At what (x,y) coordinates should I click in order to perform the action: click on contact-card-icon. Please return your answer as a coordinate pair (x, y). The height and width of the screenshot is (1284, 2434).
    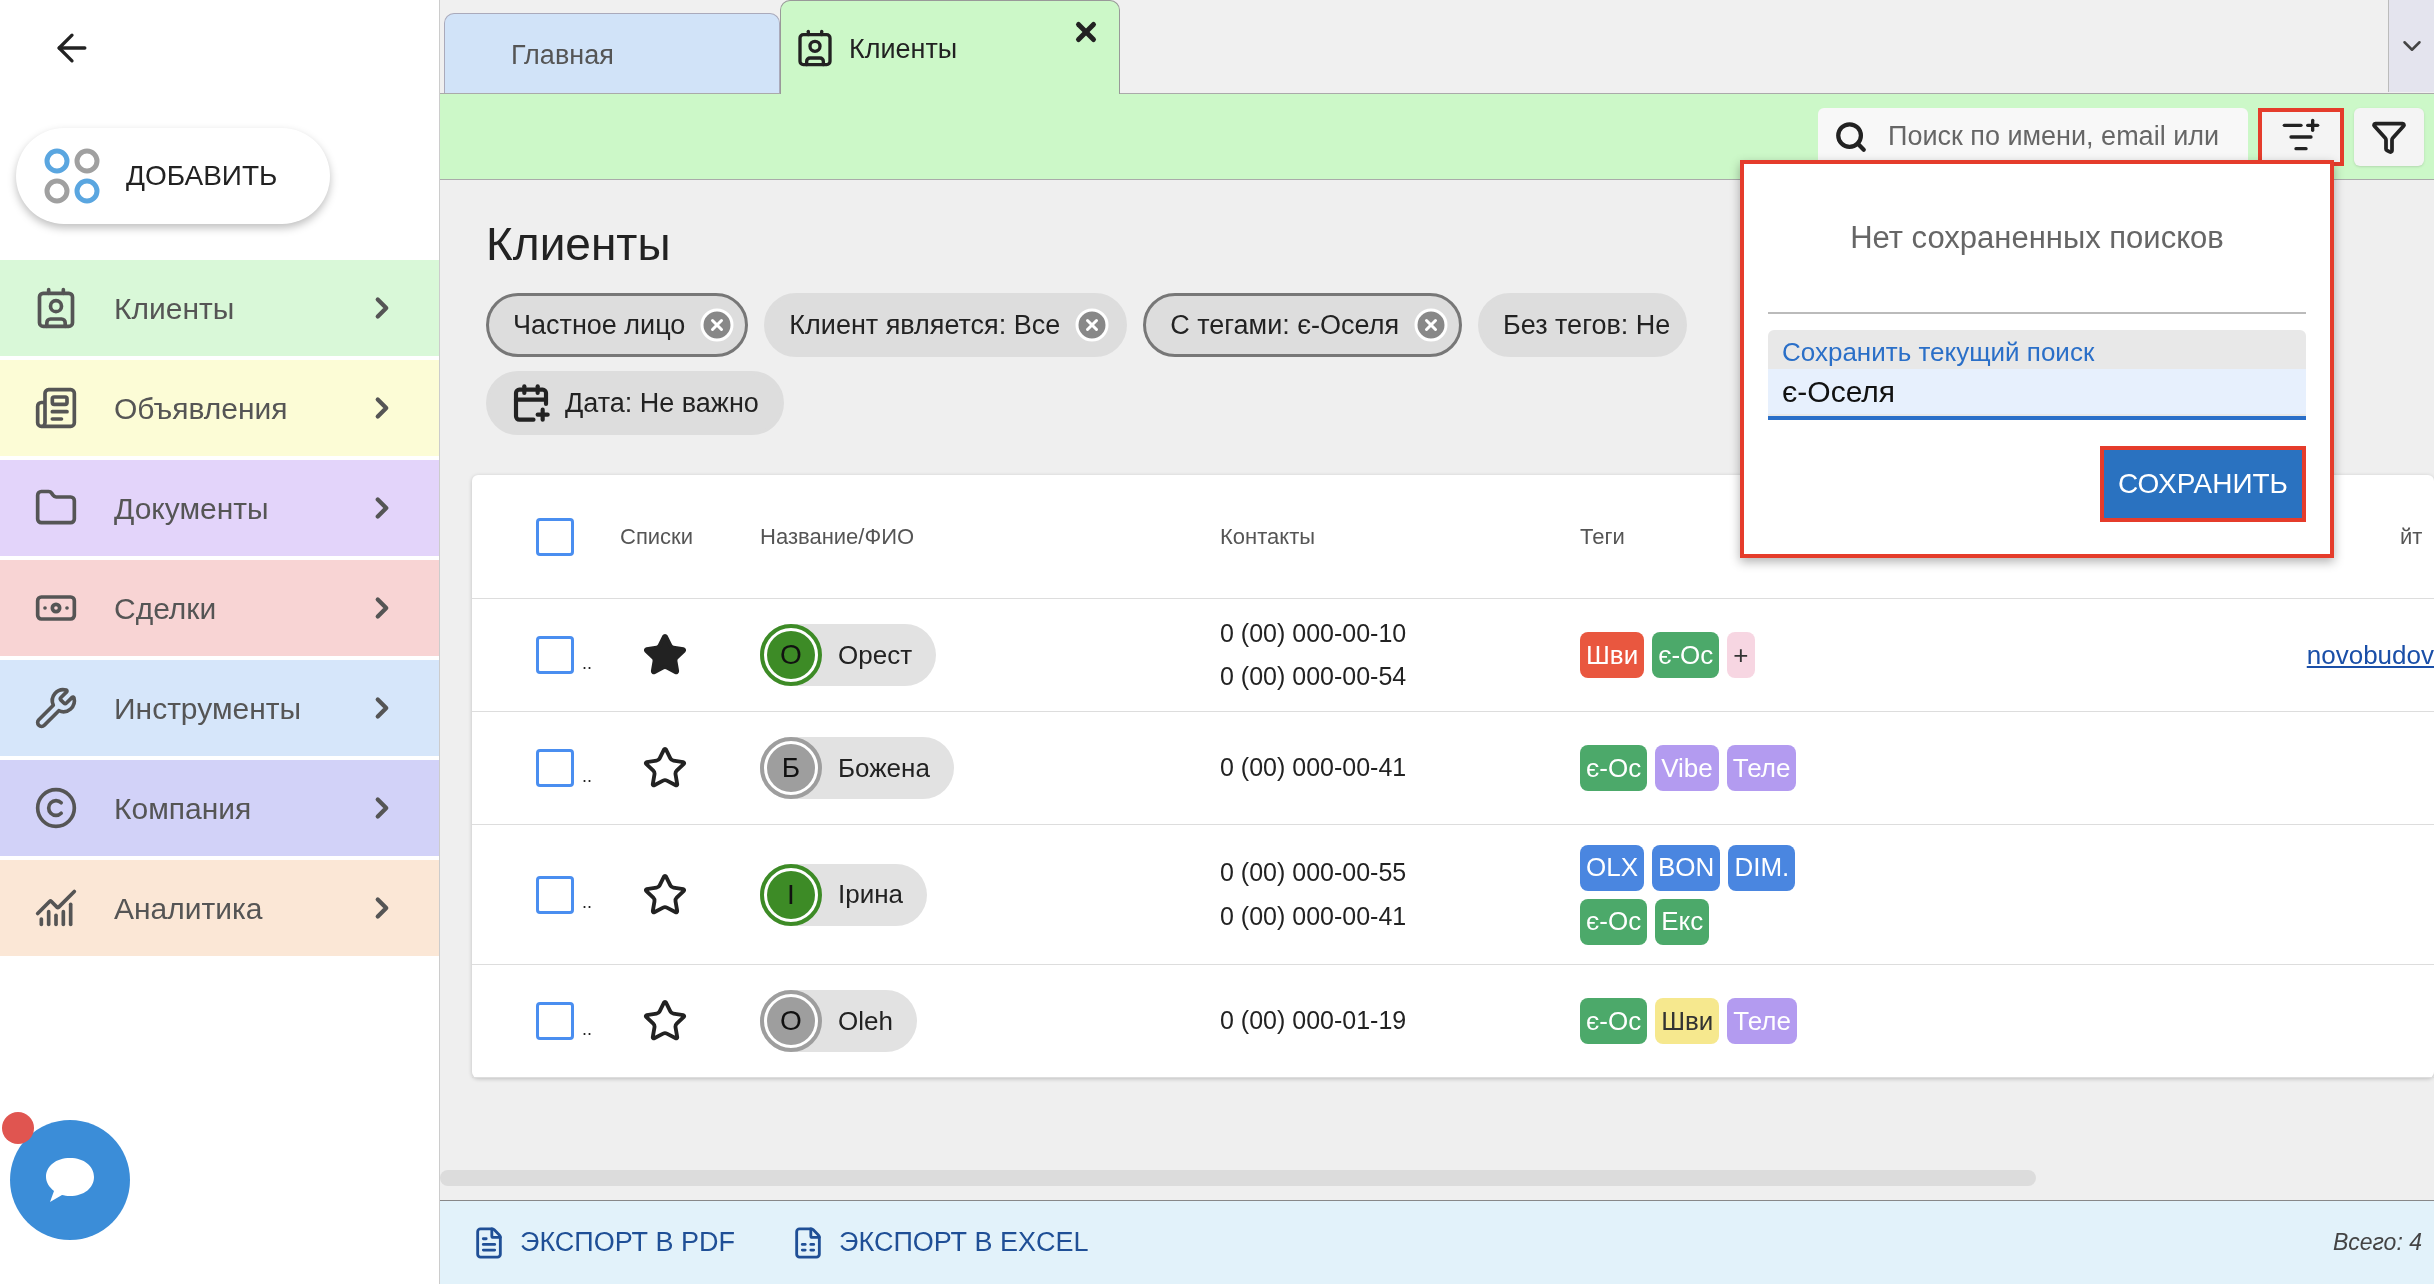
    Looking at the image, I should click on (815, 47).